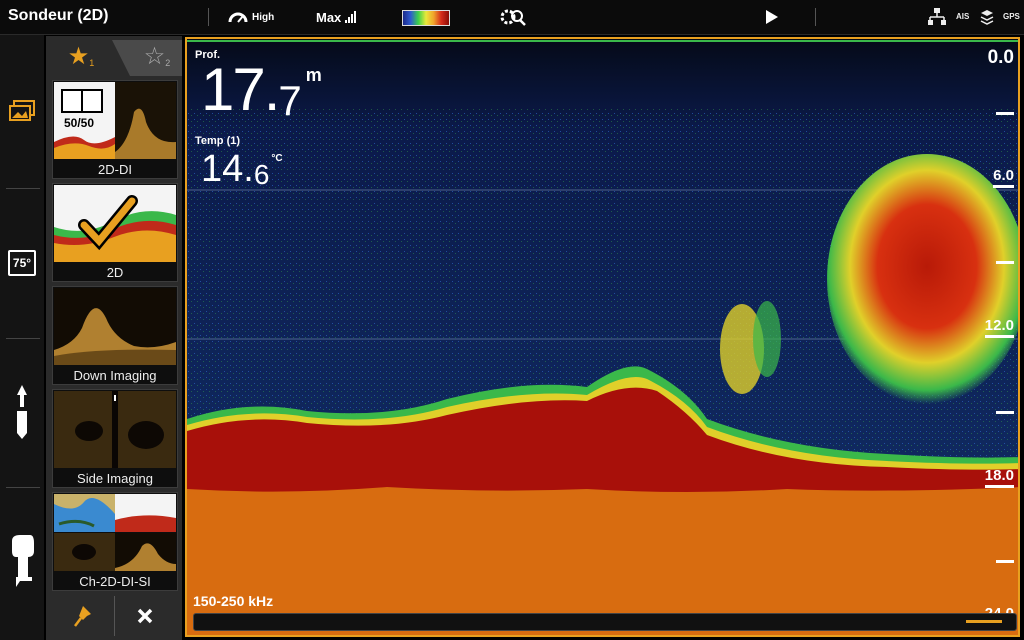 This screenshot has height=640, width=1024. I want to click on depth-value: 17., so click(240, 89).